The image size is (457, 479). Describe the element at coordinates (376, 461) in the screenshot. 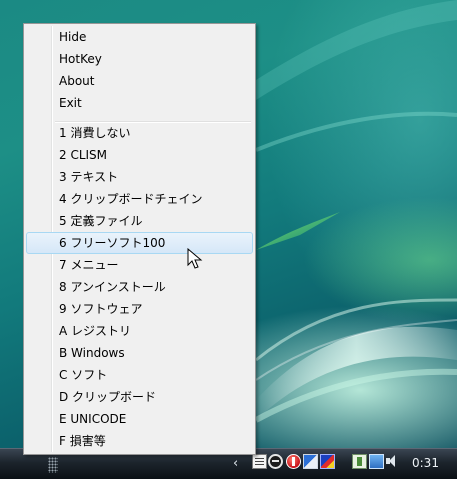

I see `monitor-icon` at that location.